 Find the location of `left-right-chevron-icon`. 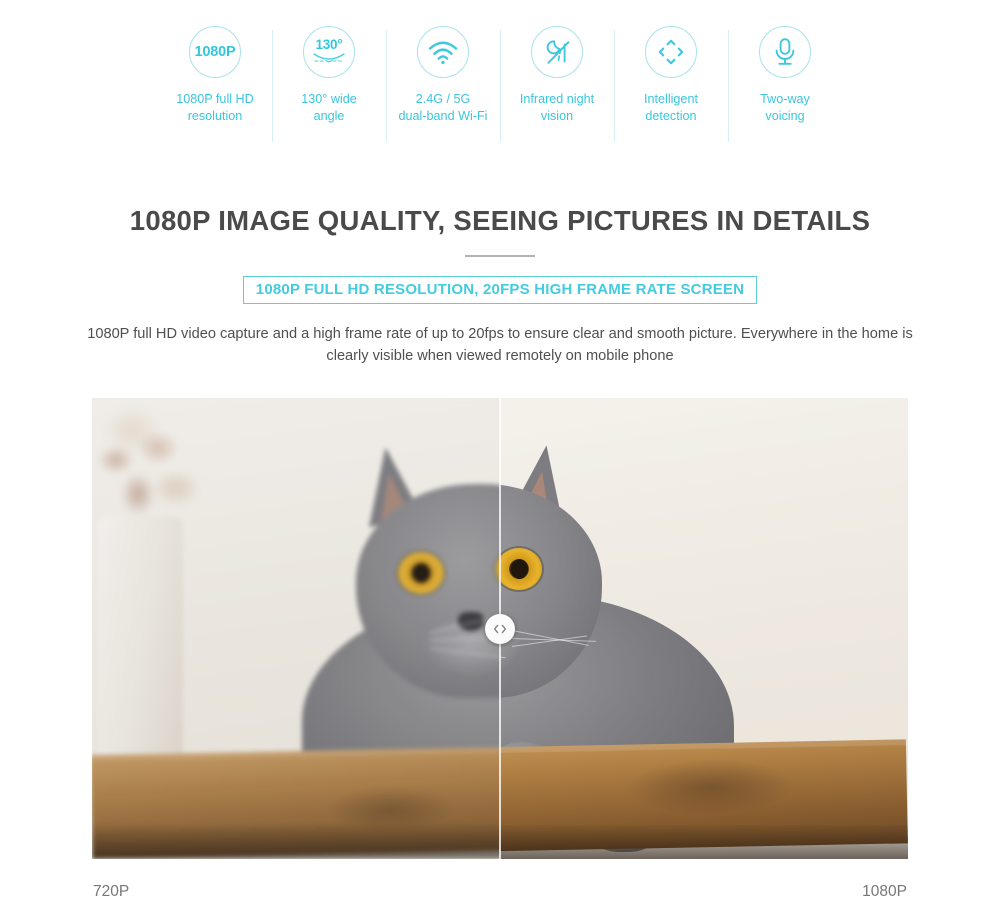

left-right-chevron-icon is located at coordinates (500, 628).